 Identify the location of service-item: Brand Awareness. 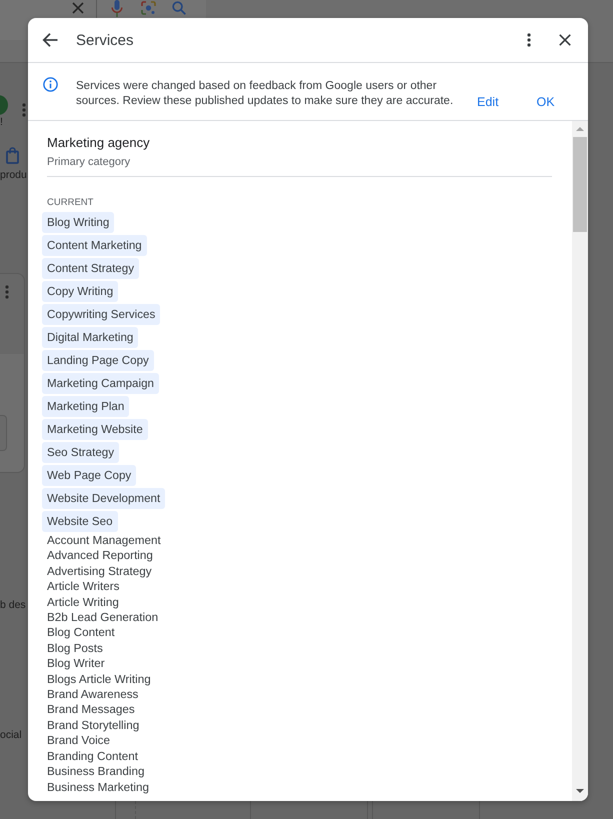
(92, 694).